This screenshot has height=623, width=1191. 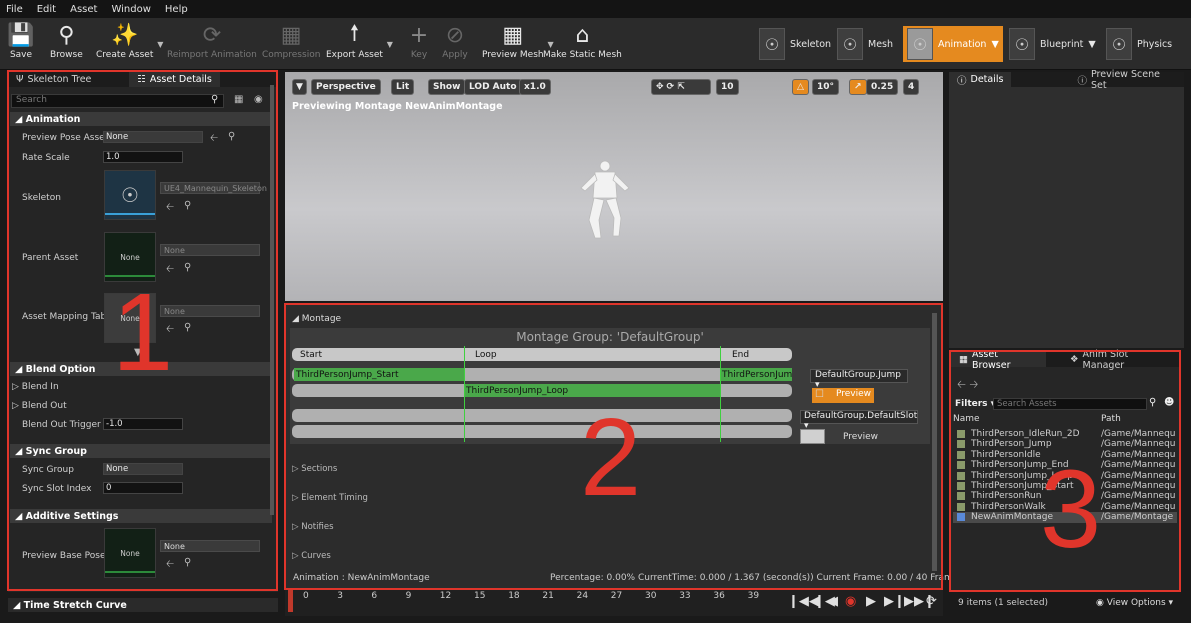 I want to click on blend-out-row: ▷ Blend Out, so click(x=39, y=406).